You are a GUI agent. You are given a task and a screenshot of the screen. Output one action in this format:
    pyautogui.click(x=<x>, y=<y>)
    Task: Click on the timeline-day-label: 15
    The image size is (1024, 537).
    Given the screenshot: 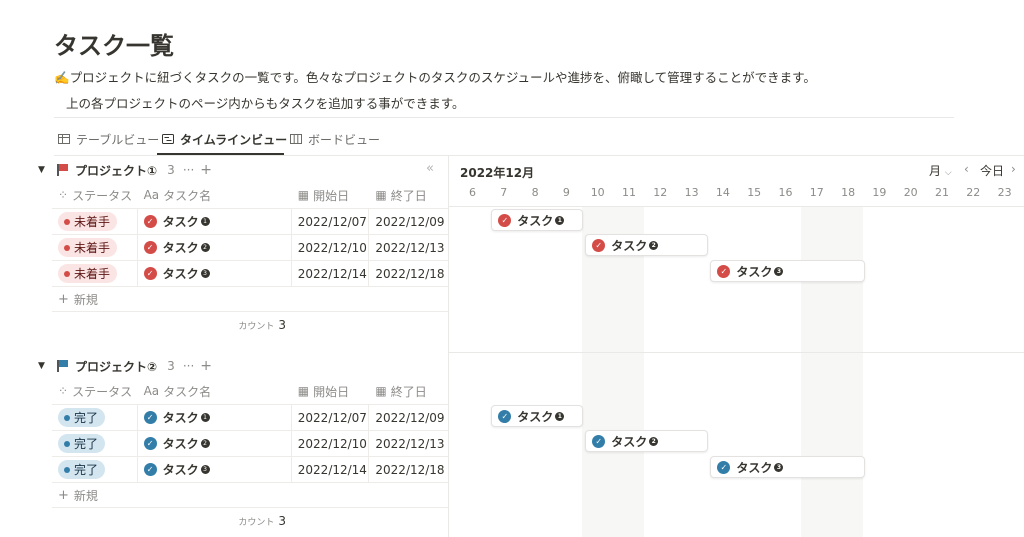 What is the action you would take?
    pyautogui.click(x=754, y=192)
    